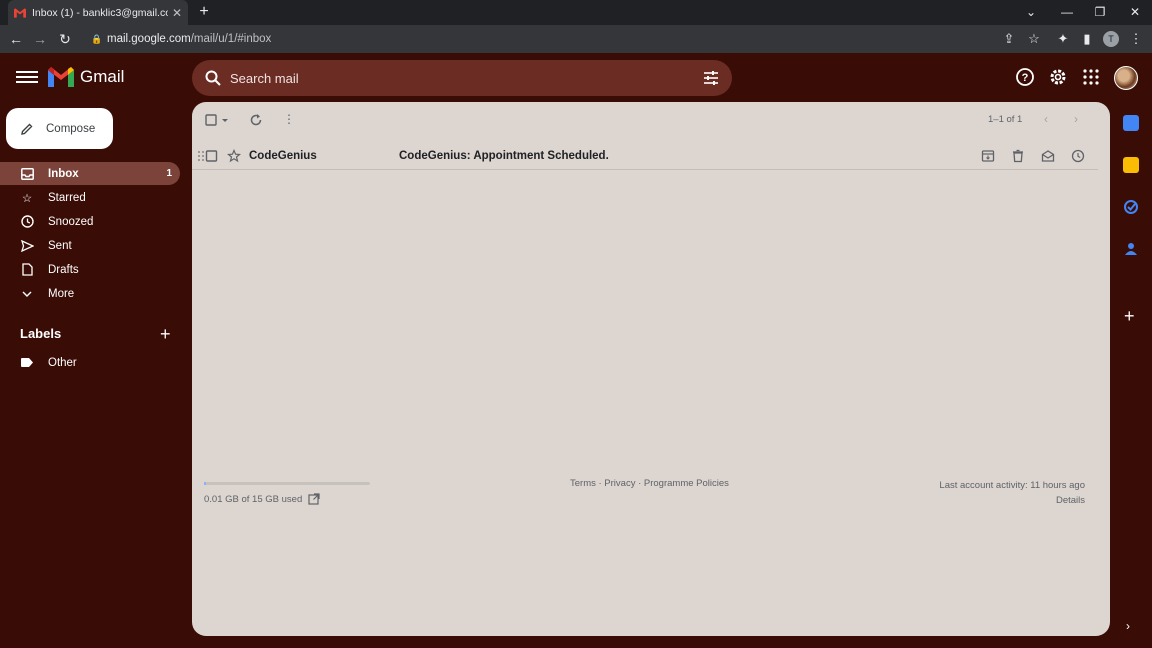  I want to click on account-avatar, so click(1126, 78).